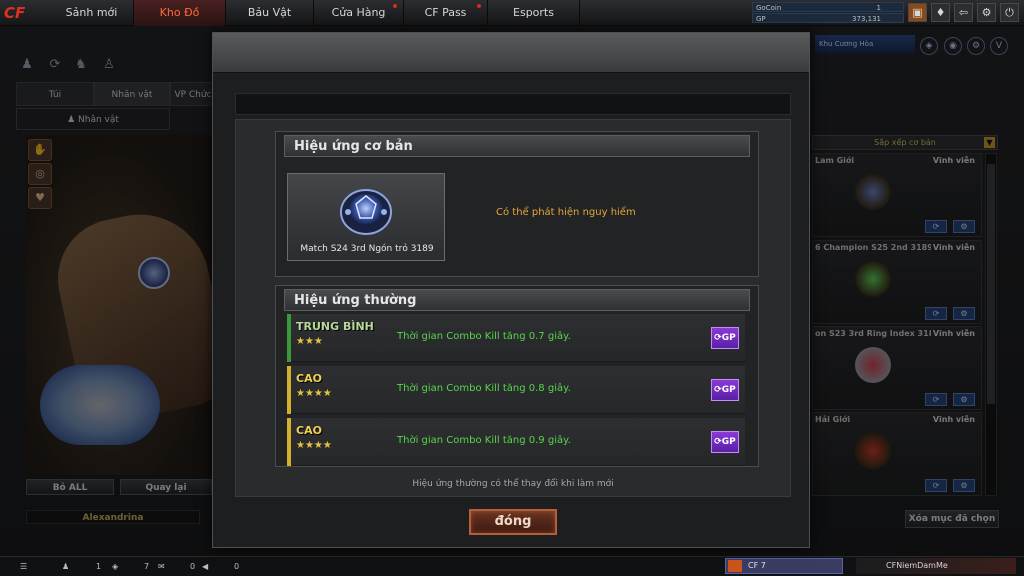 Image resolution: width=1024 pixels, height=576 pixels. What do you see at coordinates (534, 13) in the screenshot?
I see `nav-tab-esports: Esports` at bounding box center [534, 13].